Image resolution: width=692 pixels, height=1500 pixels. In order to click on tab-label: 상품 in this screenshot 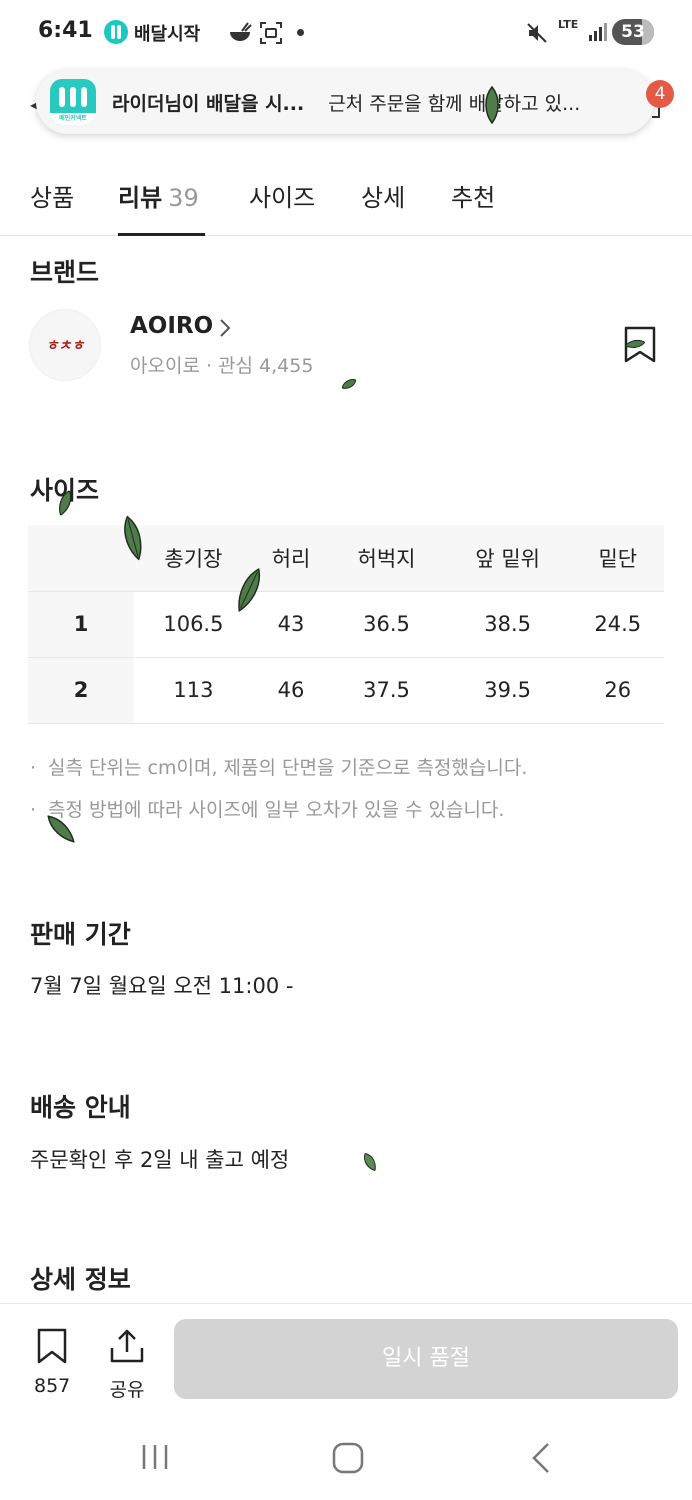, I will do `click(52, 198)`.